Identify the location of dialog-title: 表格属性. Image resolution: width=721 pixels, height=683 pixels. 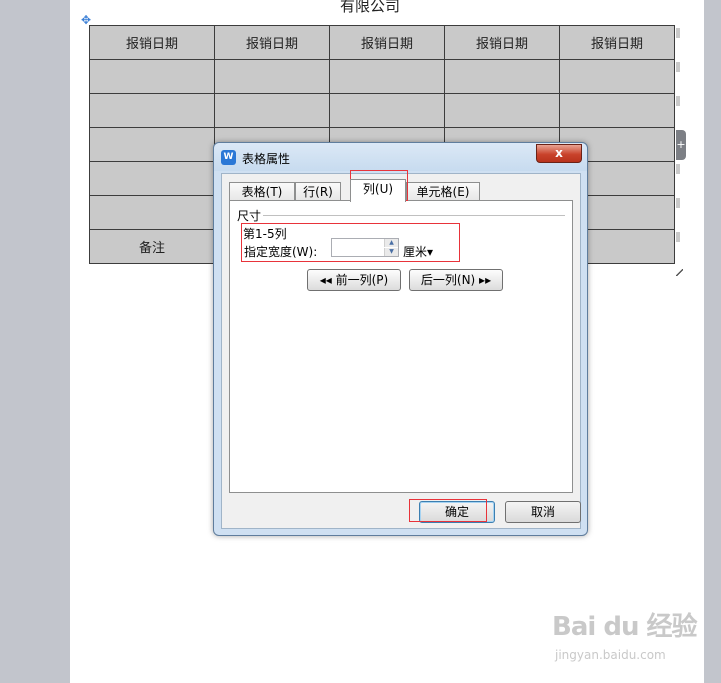
(266, 159).